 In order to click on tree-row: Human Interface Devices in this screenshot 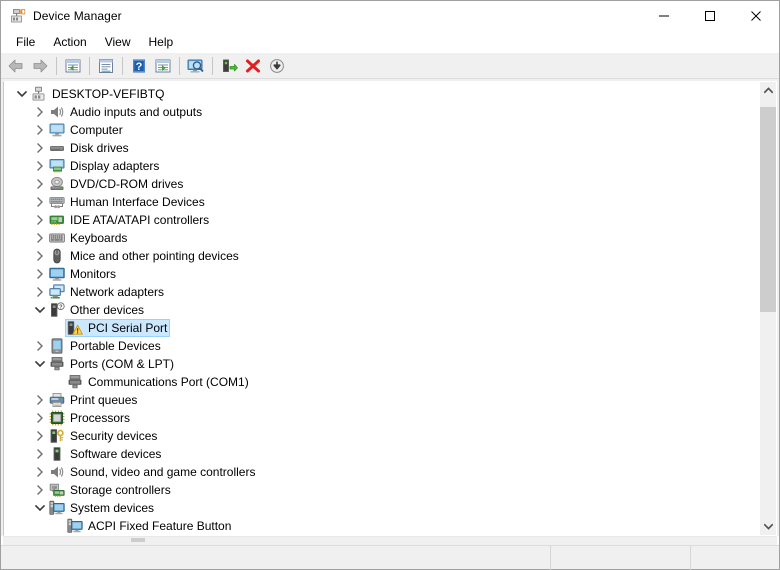, I will do `click(381, 202)`.